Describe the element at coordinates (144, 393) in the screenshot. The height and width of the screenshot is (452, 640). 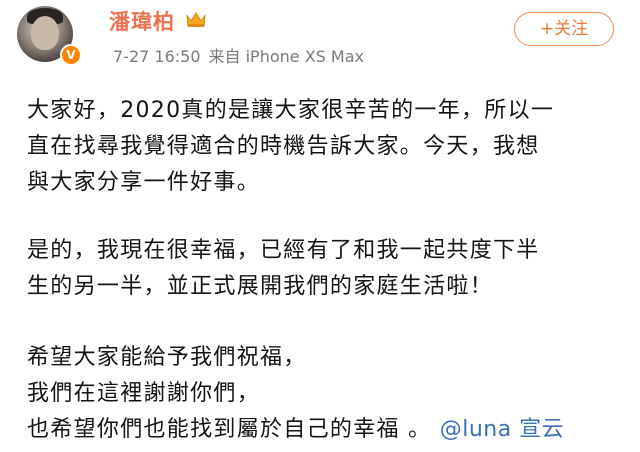
I see `post-line: 我們在這裡謝謝你們，` at that location.